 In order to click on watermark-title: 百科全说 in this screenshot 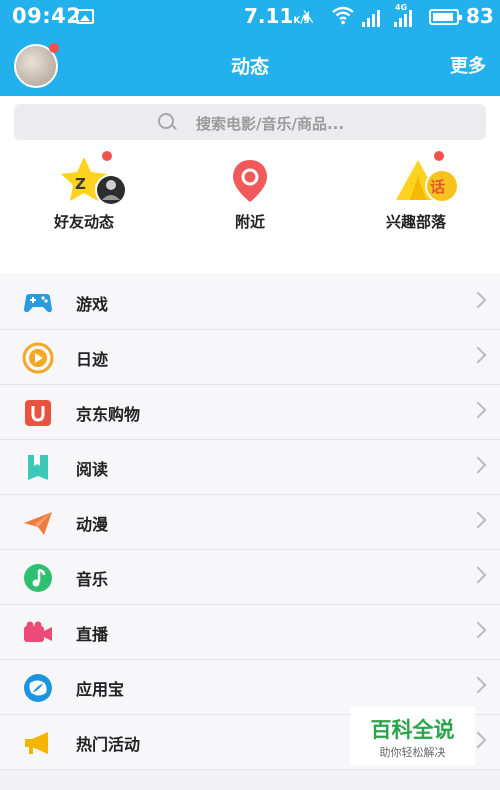, I will do `click(412, 730)`.